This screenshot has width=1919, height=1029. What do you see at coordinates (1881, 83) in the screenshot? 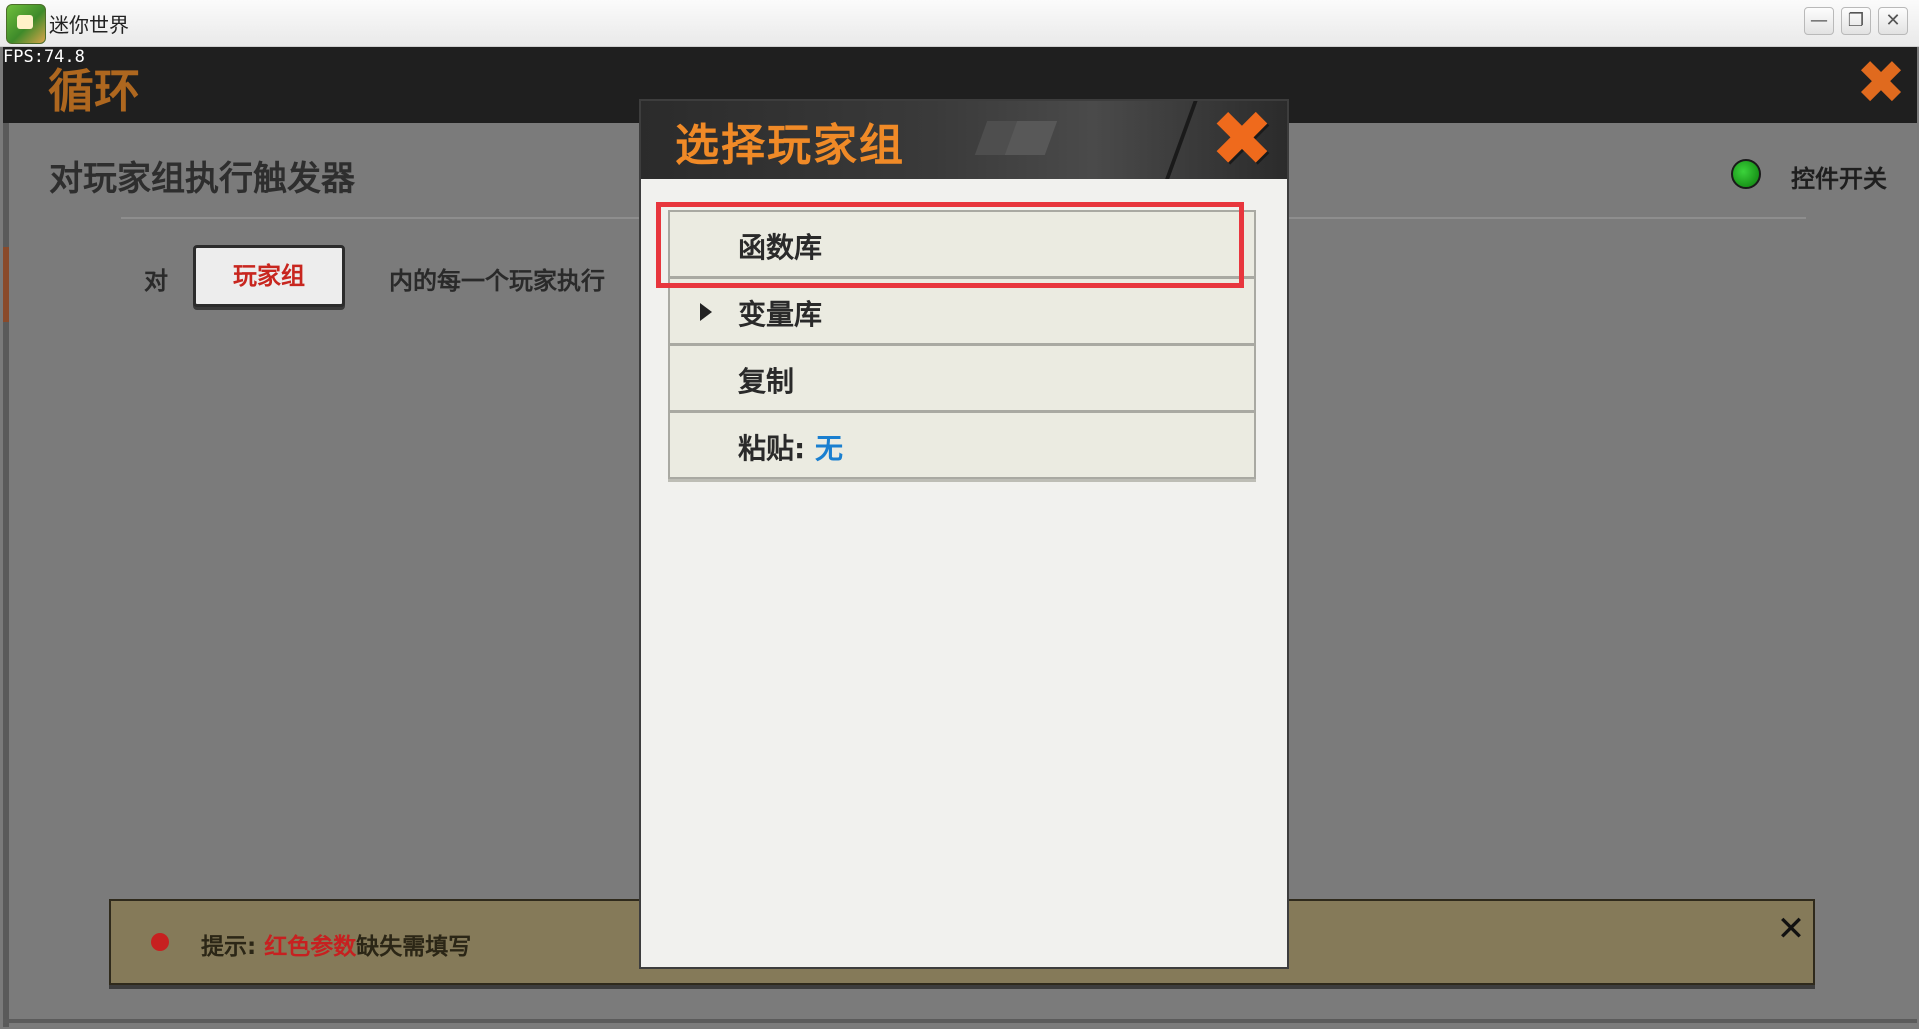
I see `header-close-icon: ✖` at bounding box center [1881, 83].